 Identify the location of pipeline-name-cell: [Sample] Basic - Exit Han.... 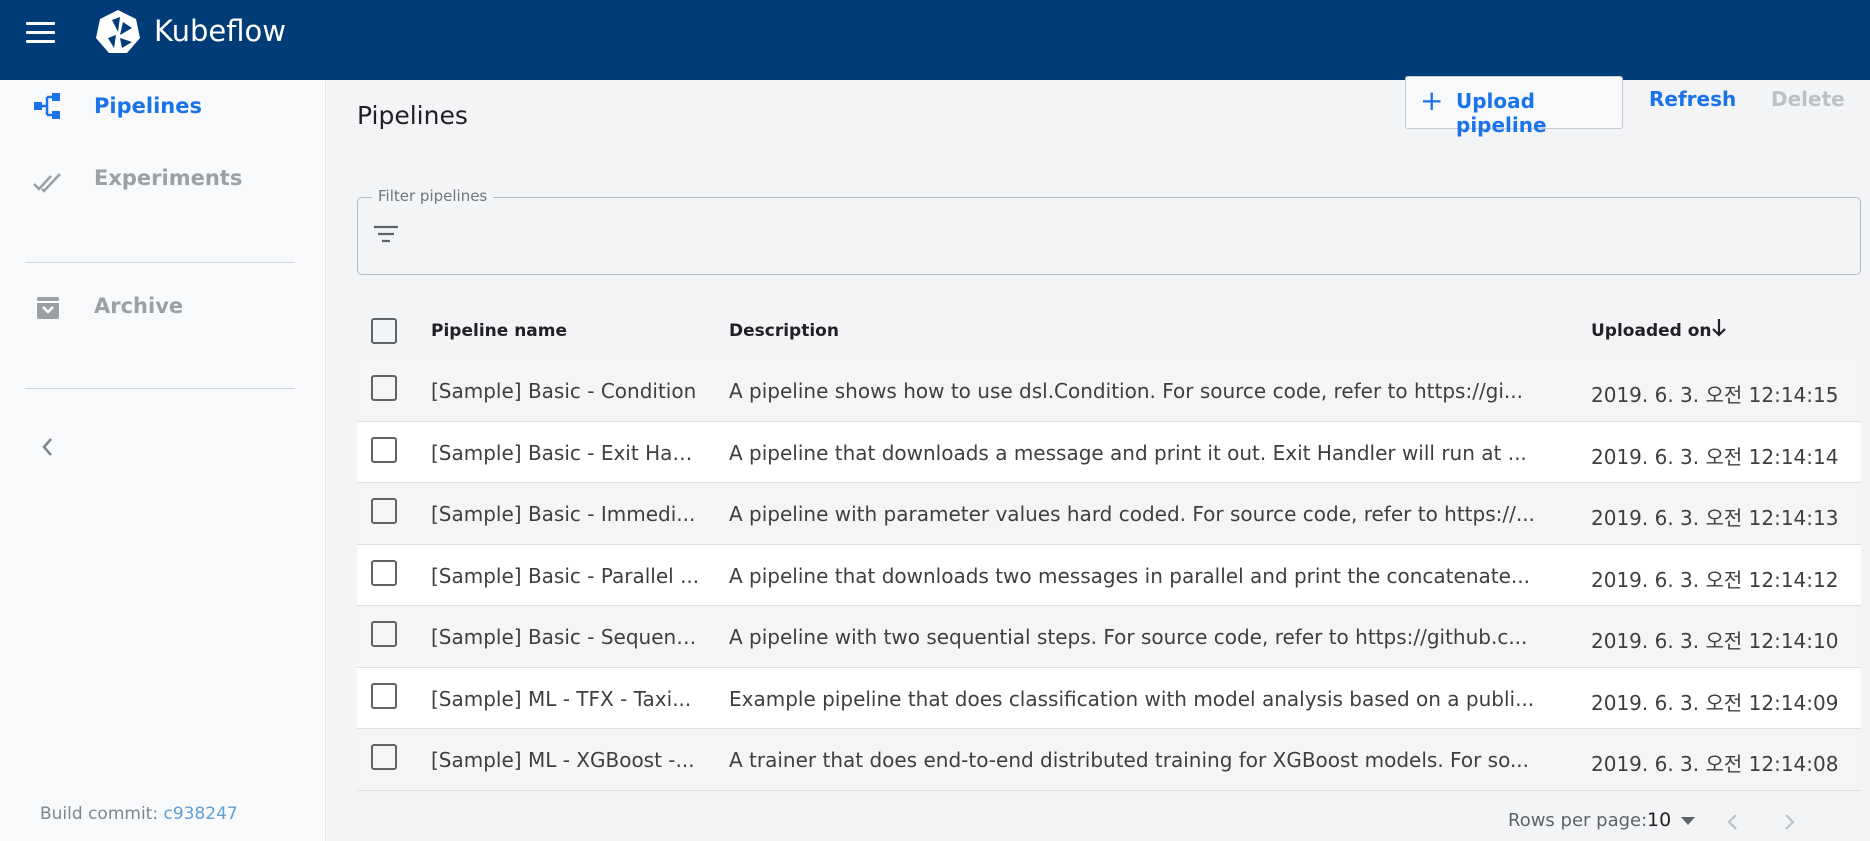
(567, 453).